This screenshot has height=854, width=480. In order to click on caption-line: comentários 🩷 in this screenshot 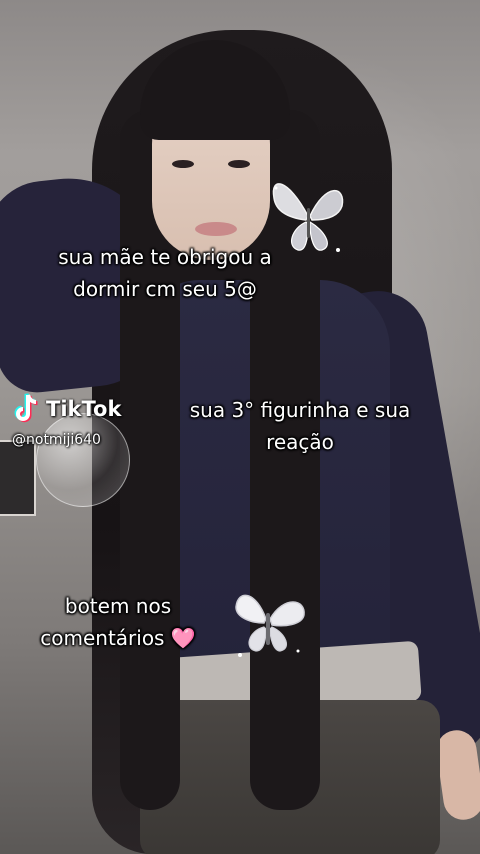, I will do `click(118, 638)`.